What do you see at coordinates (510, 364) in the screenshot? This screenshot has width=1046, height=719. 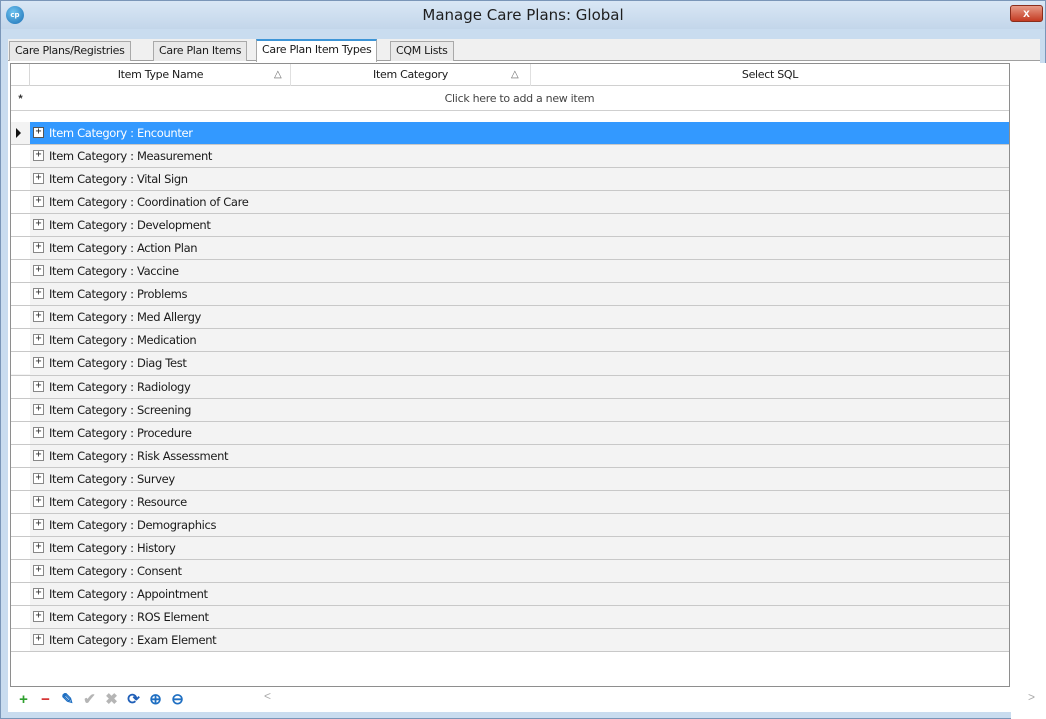 I see `group-row: + Item Category : Diag Test` at bounding box center [510, 364].